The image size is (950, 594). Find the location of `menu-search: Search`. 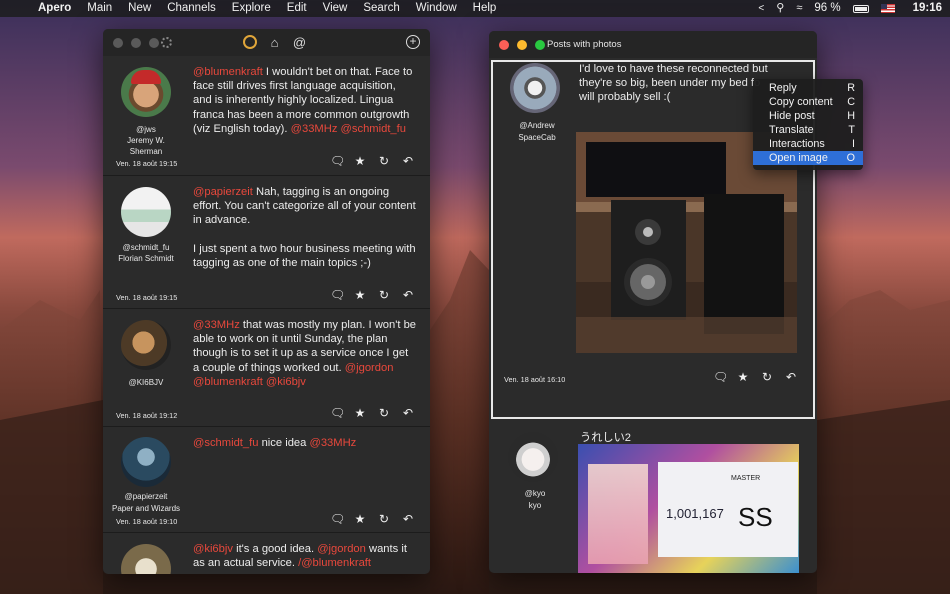

menu-search: Search is located at coordinates (381, 8).